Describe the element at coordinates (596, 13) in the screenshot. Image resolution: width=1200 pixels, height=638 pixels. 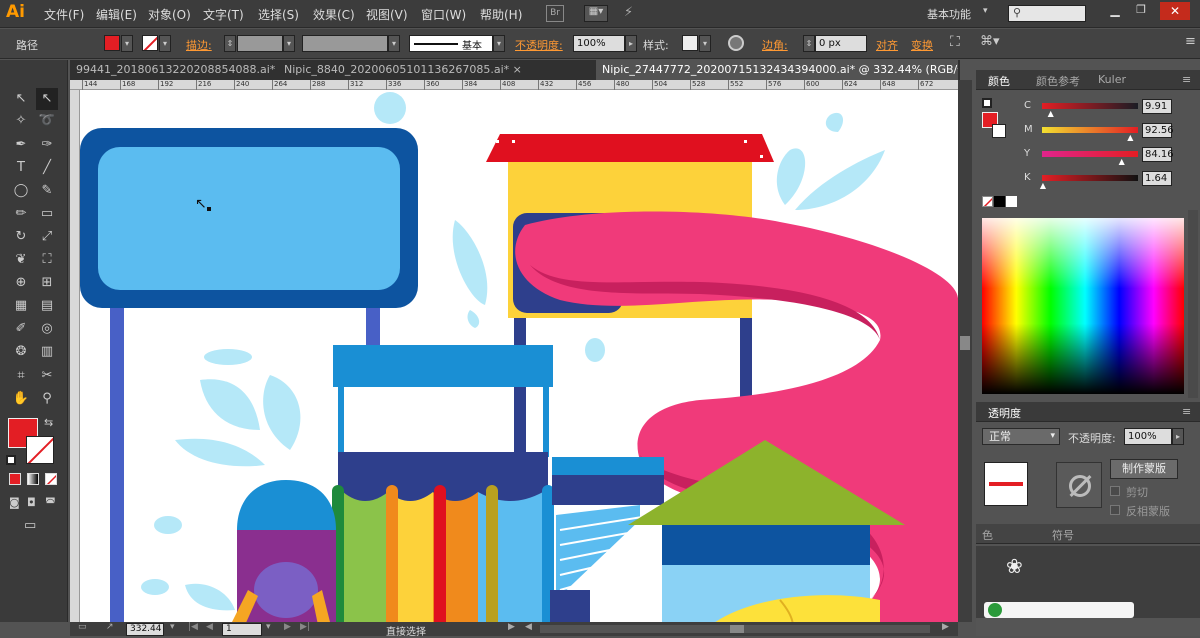
I see `arrange-documents-icon: ▦▾` at that location.